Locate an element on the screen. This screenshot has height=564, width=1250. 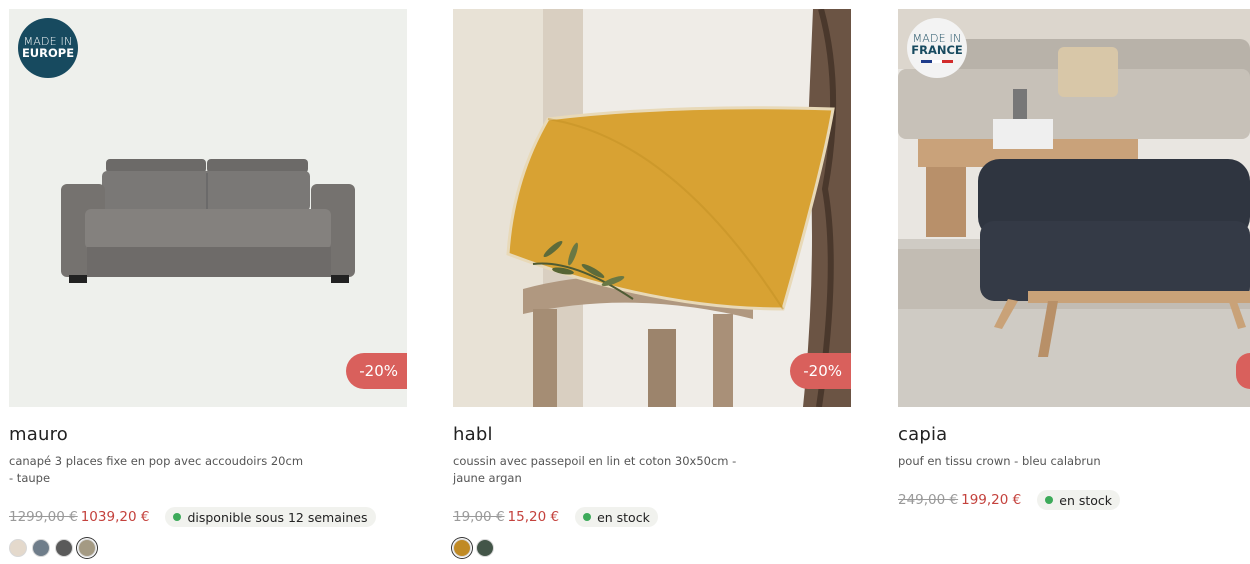
swatch-beige is located at coordinates (18, 548).